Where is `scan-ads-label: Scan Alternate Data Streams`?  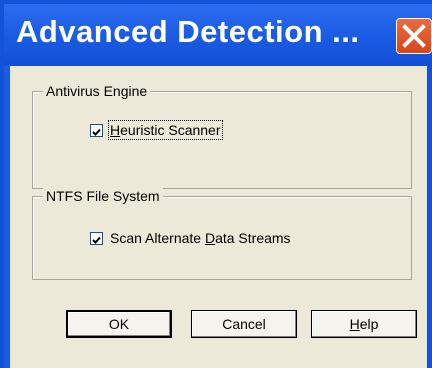 scan-ads-label: Scan Alternate Data Streams is located at coordinates (200, 238).